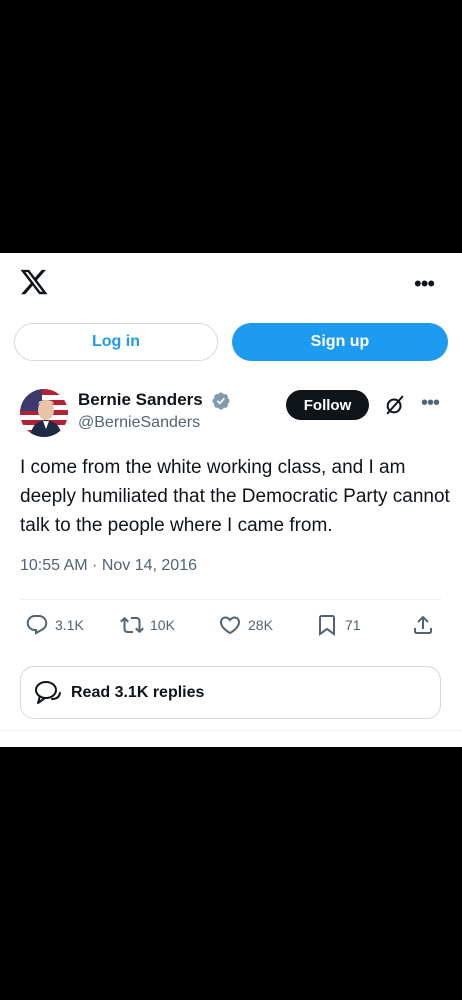 The image size is (462, 1000). What do you see at coordinates (430, 403) in the screenshot?
I see `tweet-more-icon: •••` at bounding box center [430, 403].